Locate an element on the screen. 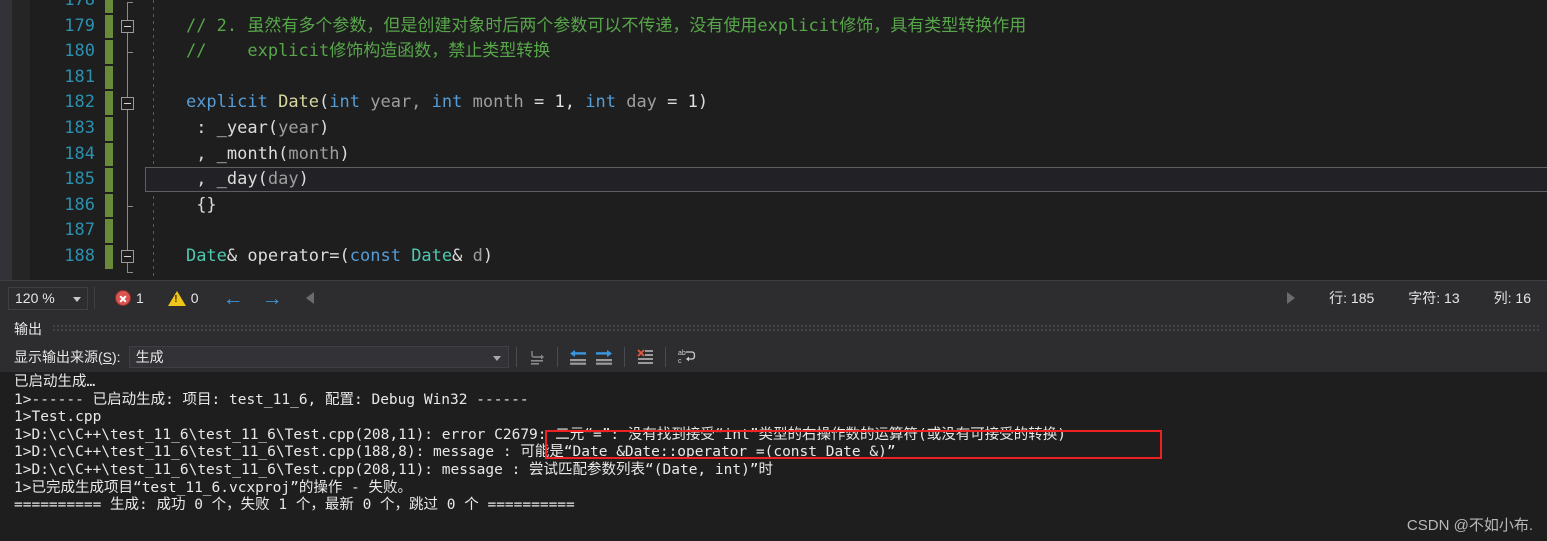  caret-position-group: 行: 185 字符: 13 列: 16 is located at coordinates (1417, 298).